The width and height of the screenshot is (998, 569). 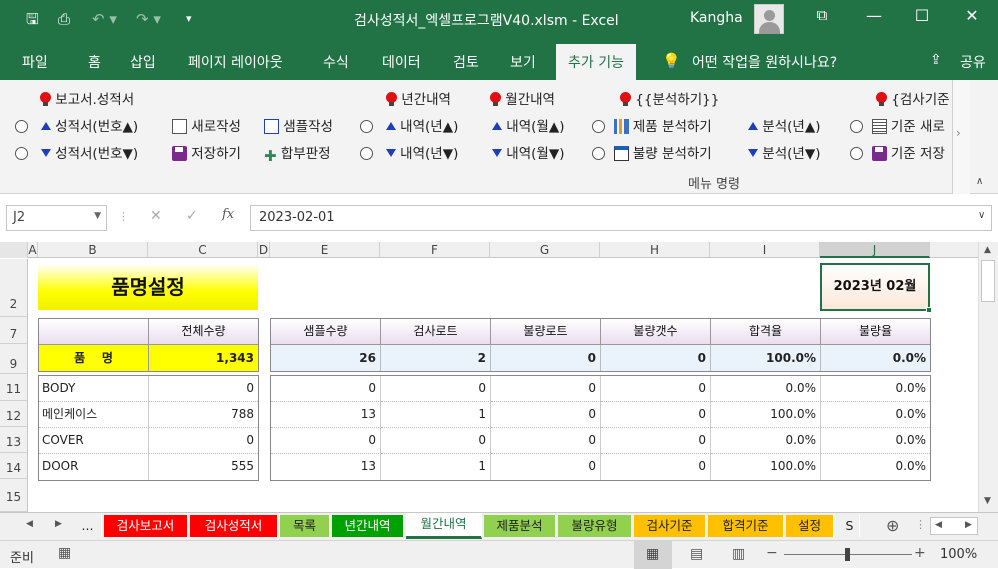 What do you see at coordinates (850, 526) in the screenshot?
I see `sheet-tab: S` at bounding box center [850, 526].